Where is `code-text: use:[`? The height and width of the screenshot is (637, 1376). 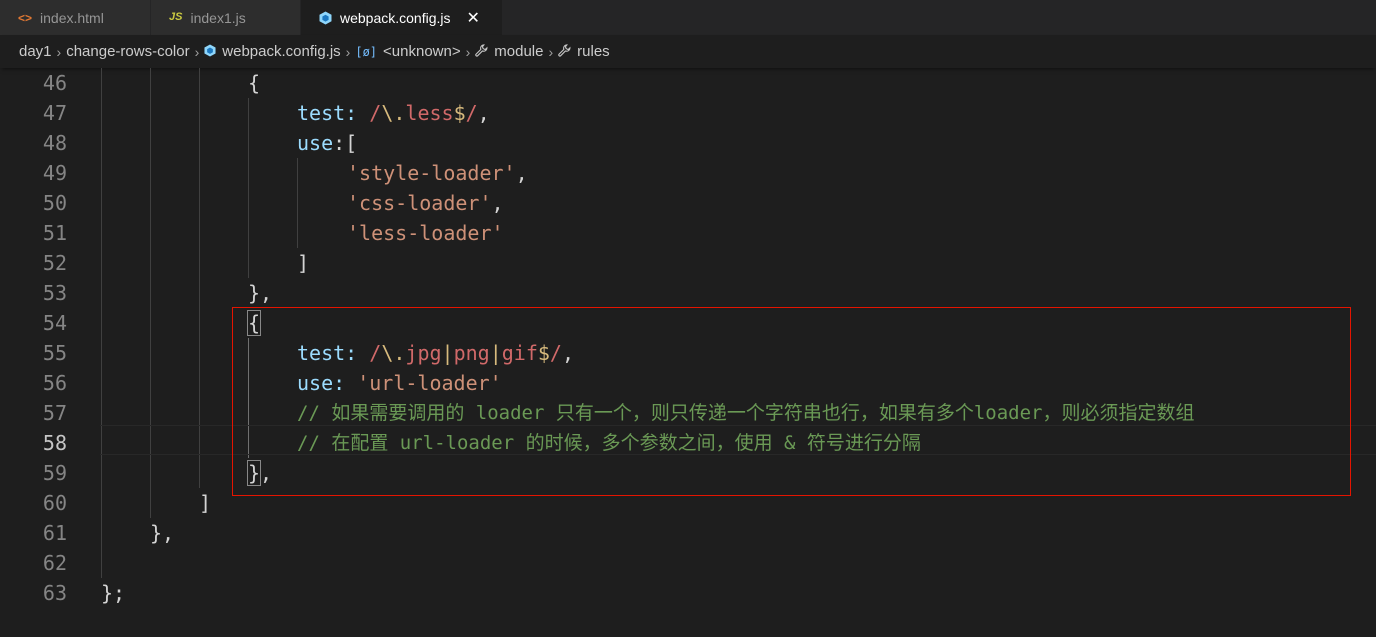
code-text: use:[ is located at coordinates (327, 143).